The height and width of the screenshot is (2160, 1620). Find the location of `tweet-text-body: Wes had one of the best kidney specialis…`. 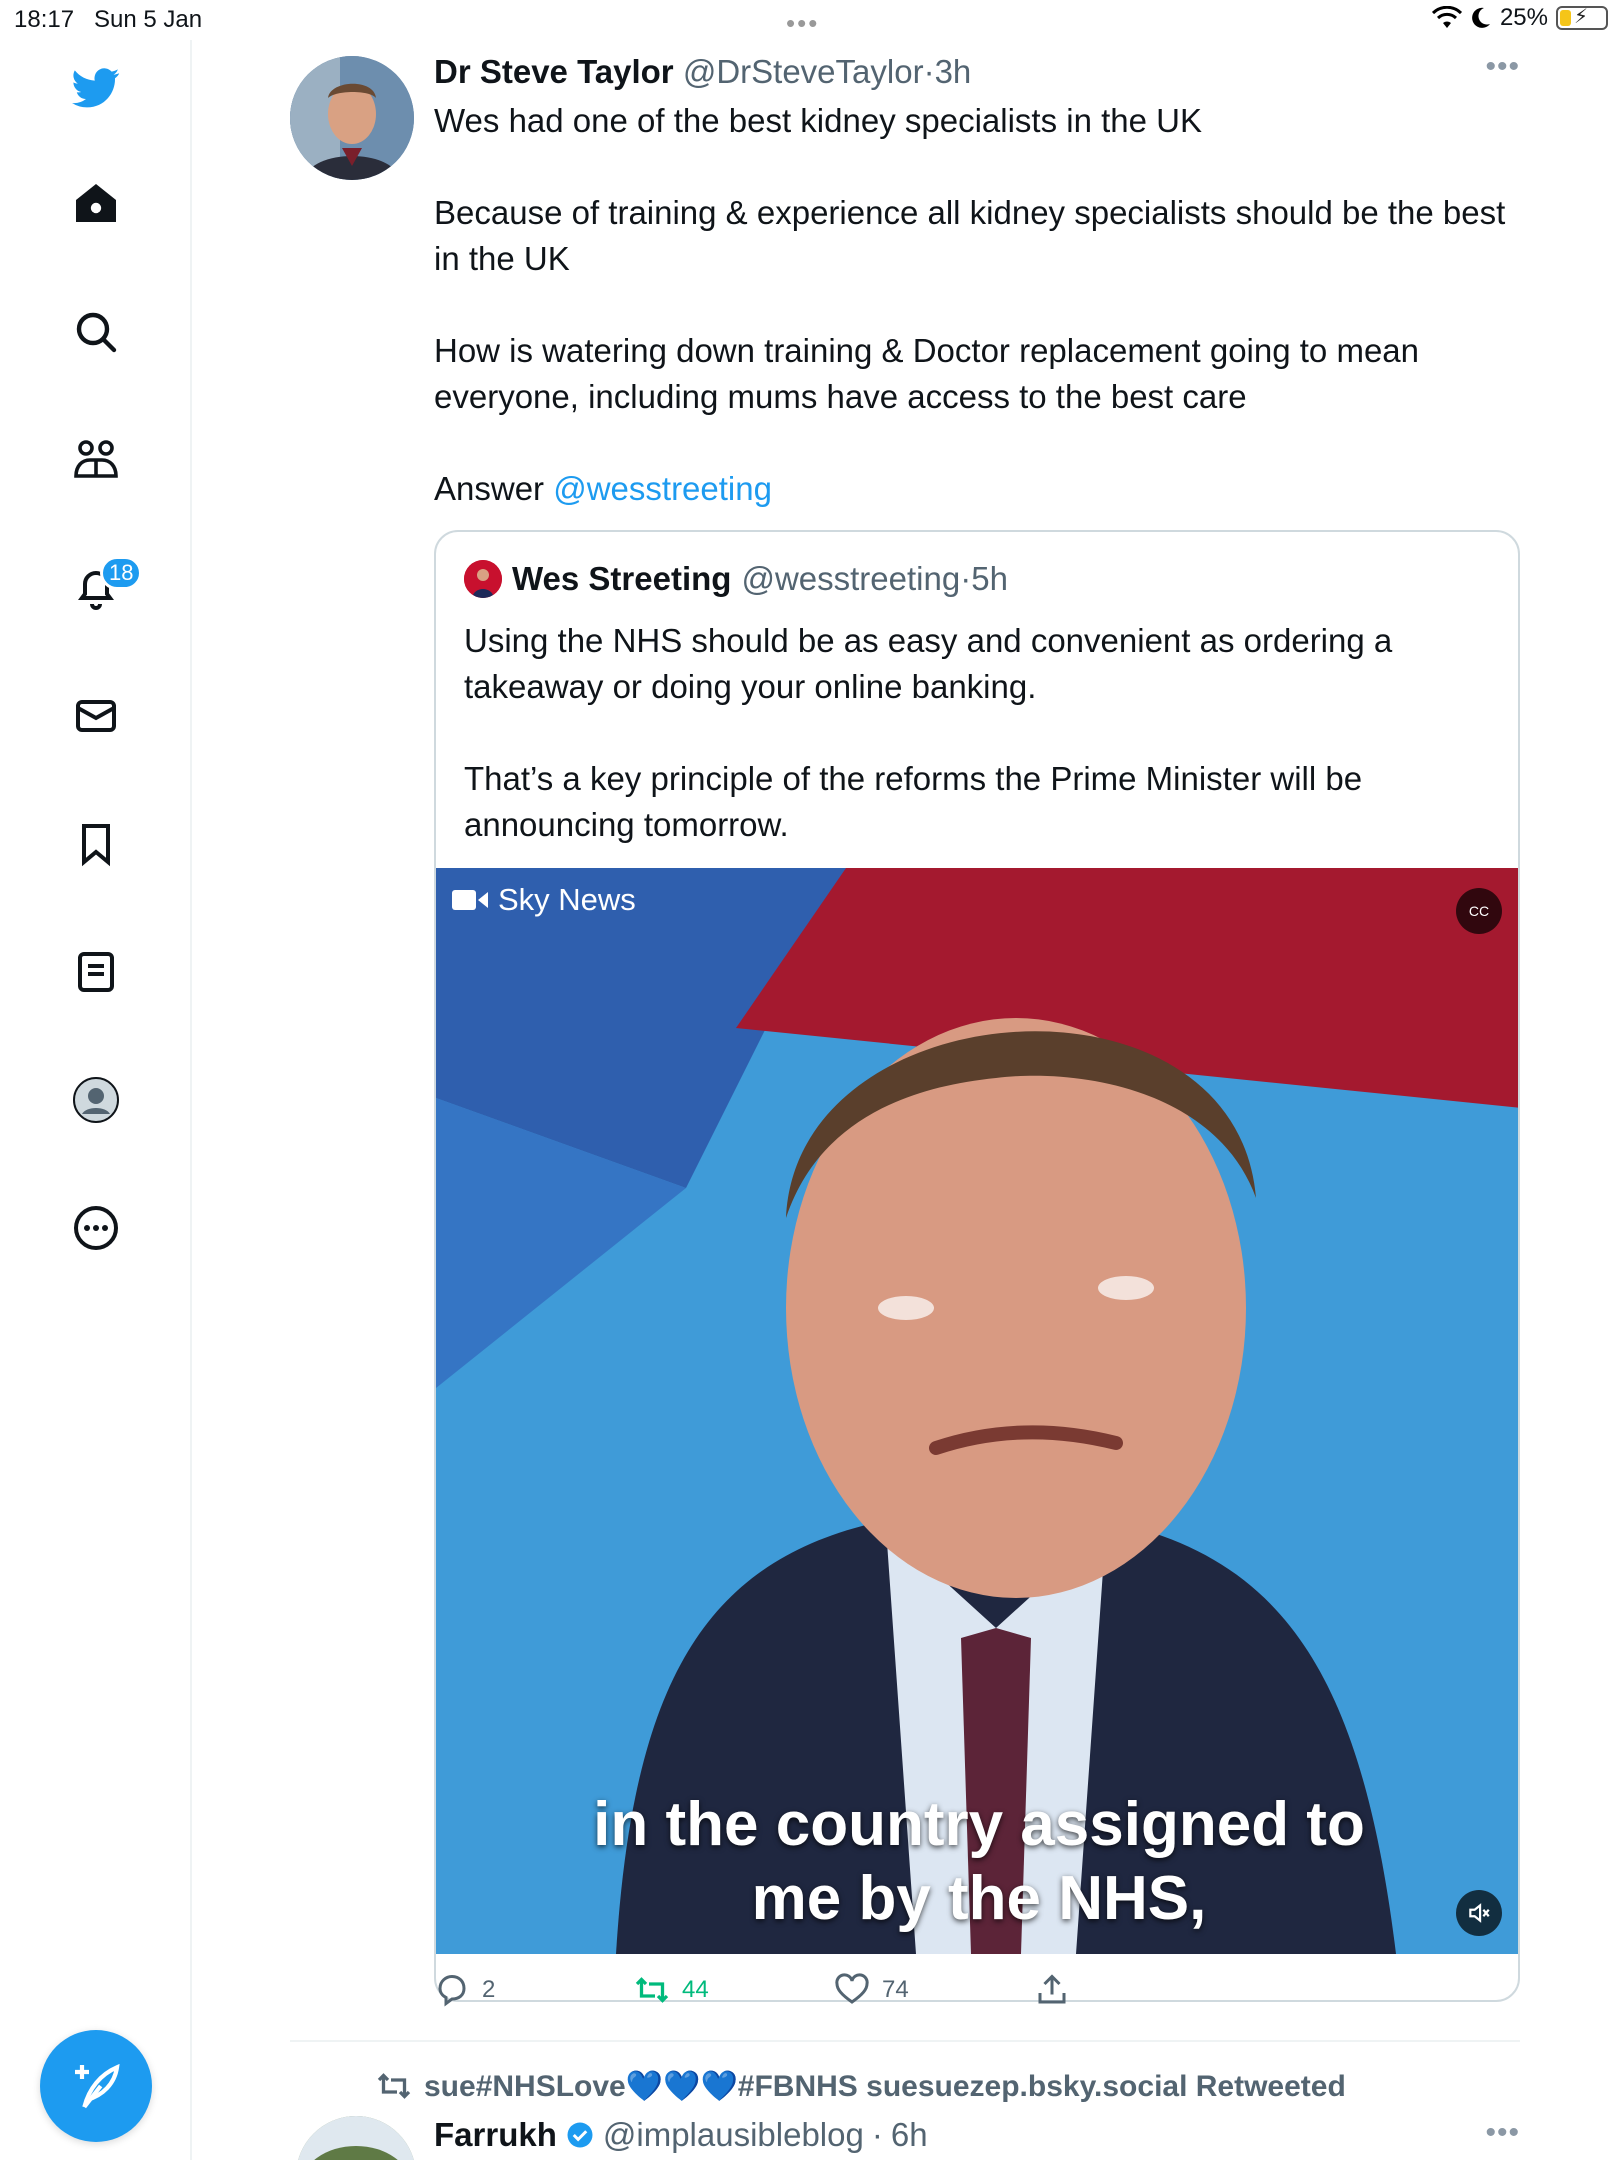

tweet-text-body: Wes had one of the best kidney specialis… is located at coordinates (970, 304).